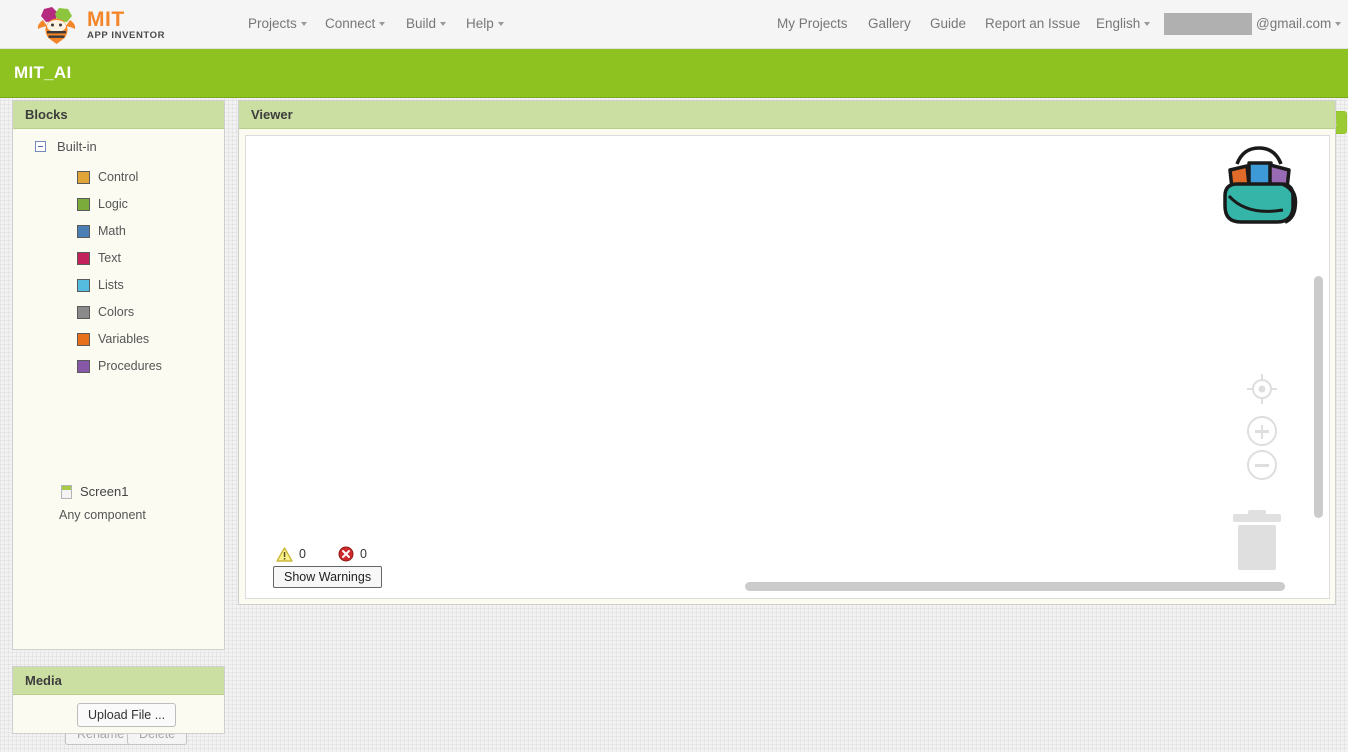 This screenshot has width=1348, height=752. What do you see at coordinates (363, 554) in the screenshot?
I see `error-count: 0` at bounding box center [363, 554].